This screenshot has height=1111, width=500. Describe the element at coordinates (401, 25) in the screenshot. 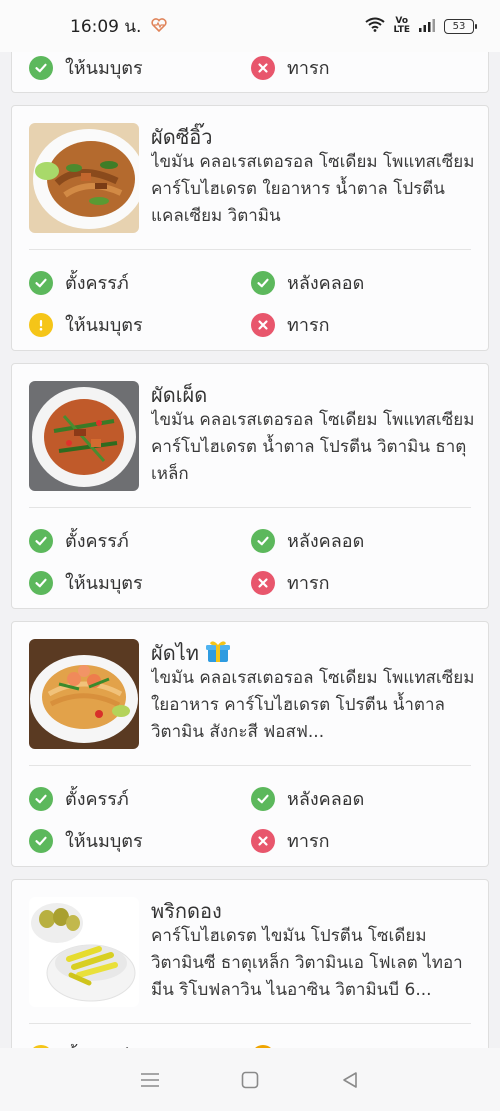

I see `volte-icon: Vo LTE` at that location.